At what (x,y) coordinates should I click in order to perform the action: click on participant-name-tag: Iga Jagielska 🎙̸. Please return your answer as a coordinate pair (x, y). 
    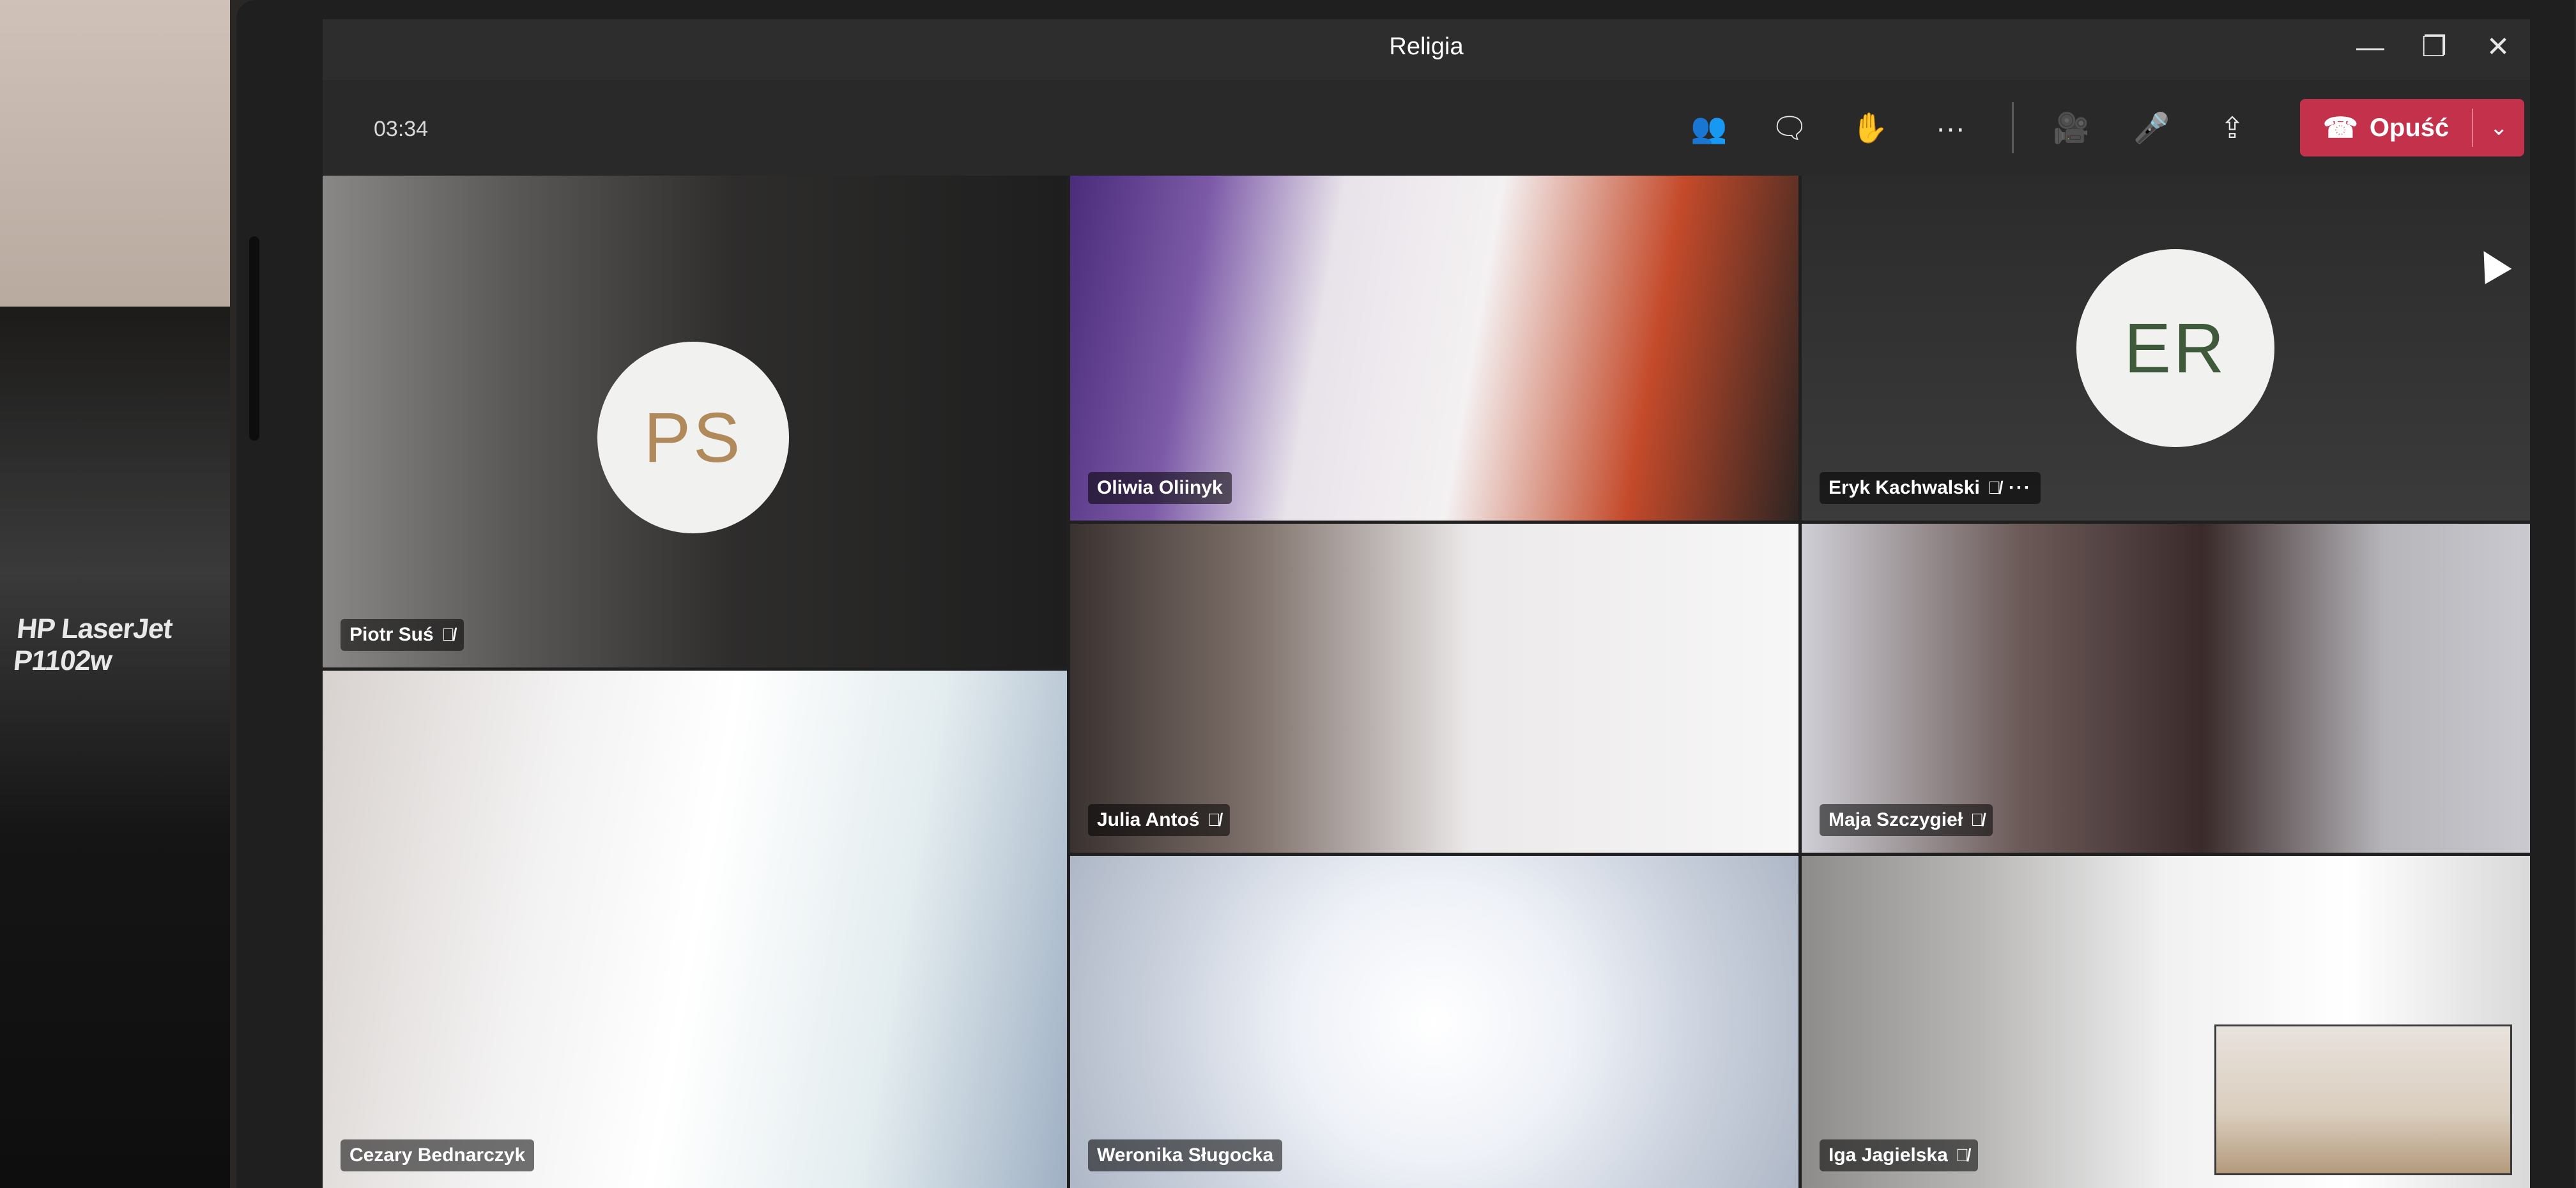
    Looking at the image, I should click on (1899, 1155).